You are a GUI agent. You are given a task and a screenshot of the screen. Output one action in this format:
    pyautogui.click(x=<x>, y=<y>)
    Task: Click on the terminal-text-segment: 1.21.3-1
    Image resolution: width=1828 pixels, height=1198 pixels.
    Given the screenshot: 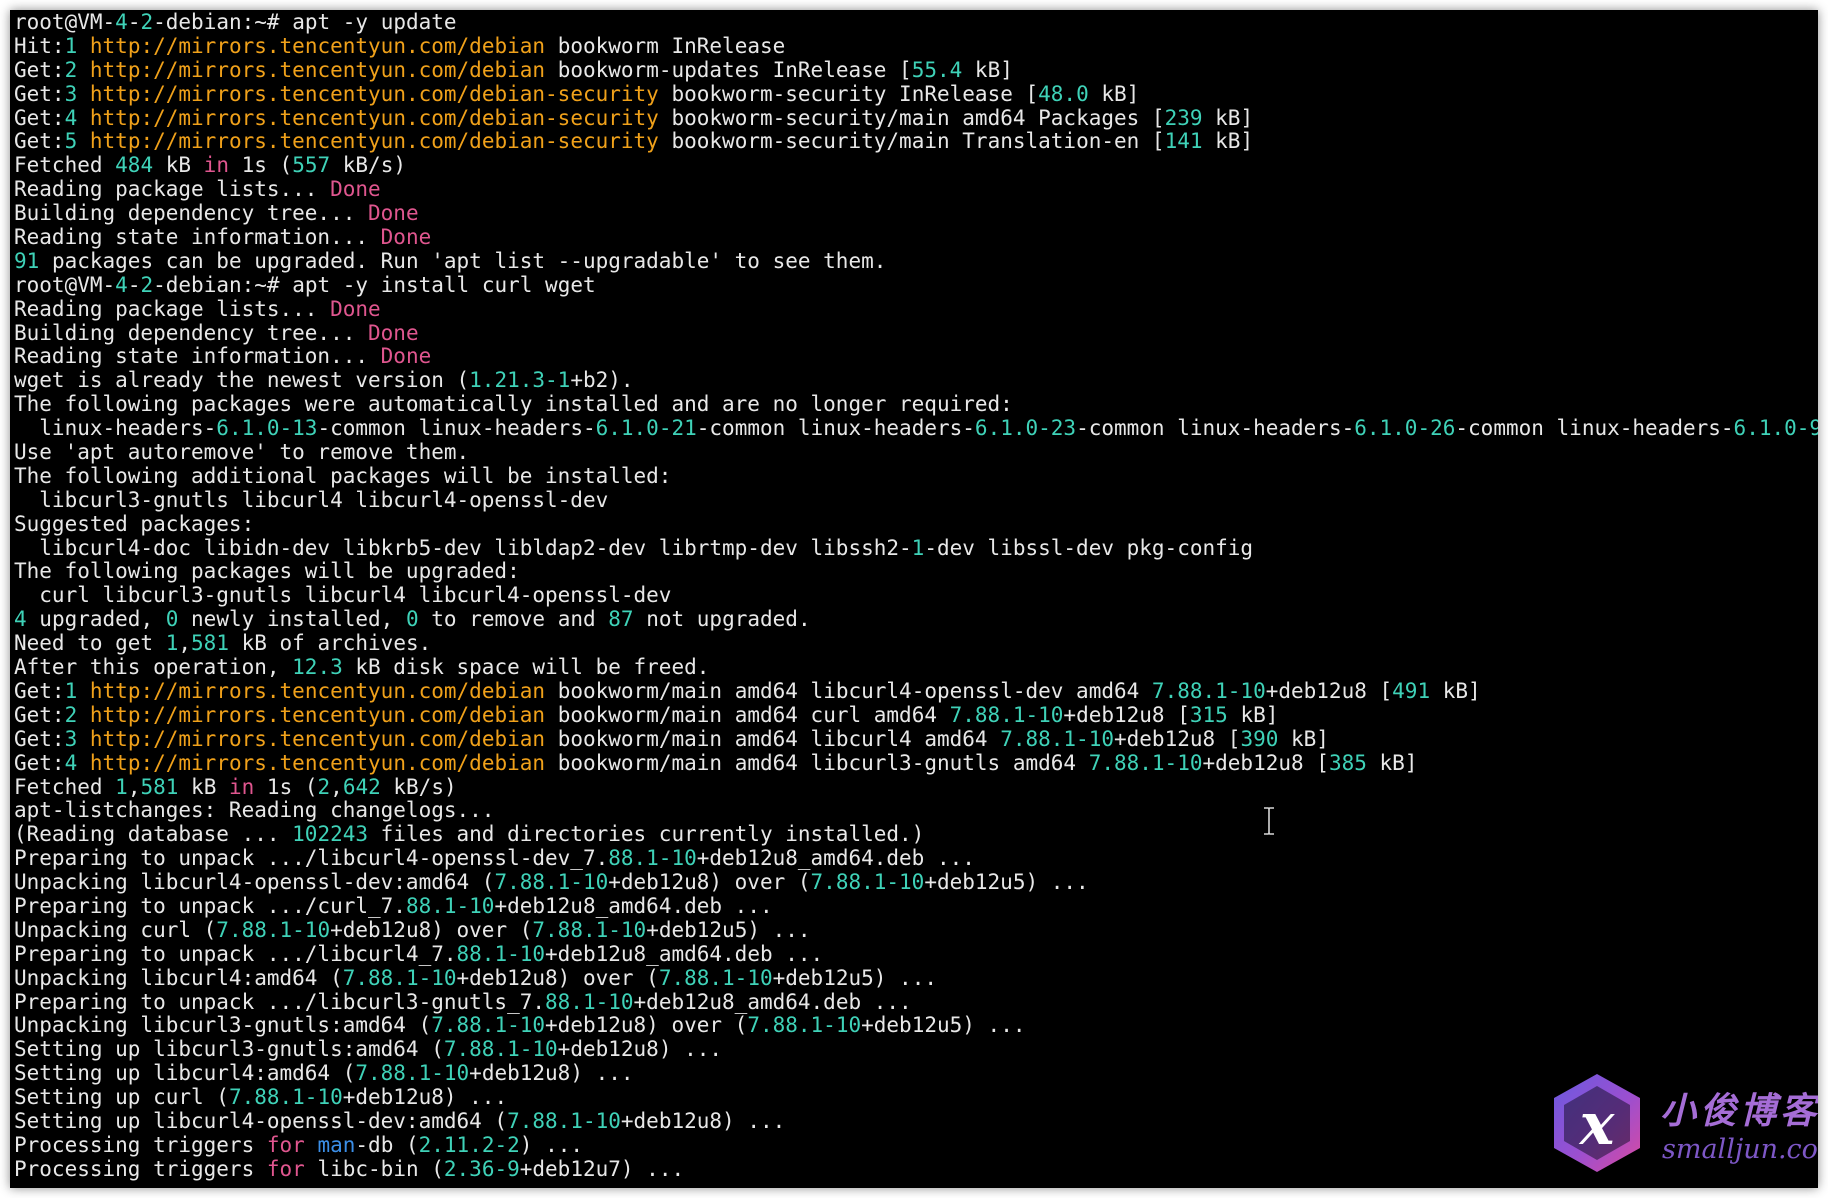 What is the action you would take?
    pyautogui.click(x=520, y=380)
    